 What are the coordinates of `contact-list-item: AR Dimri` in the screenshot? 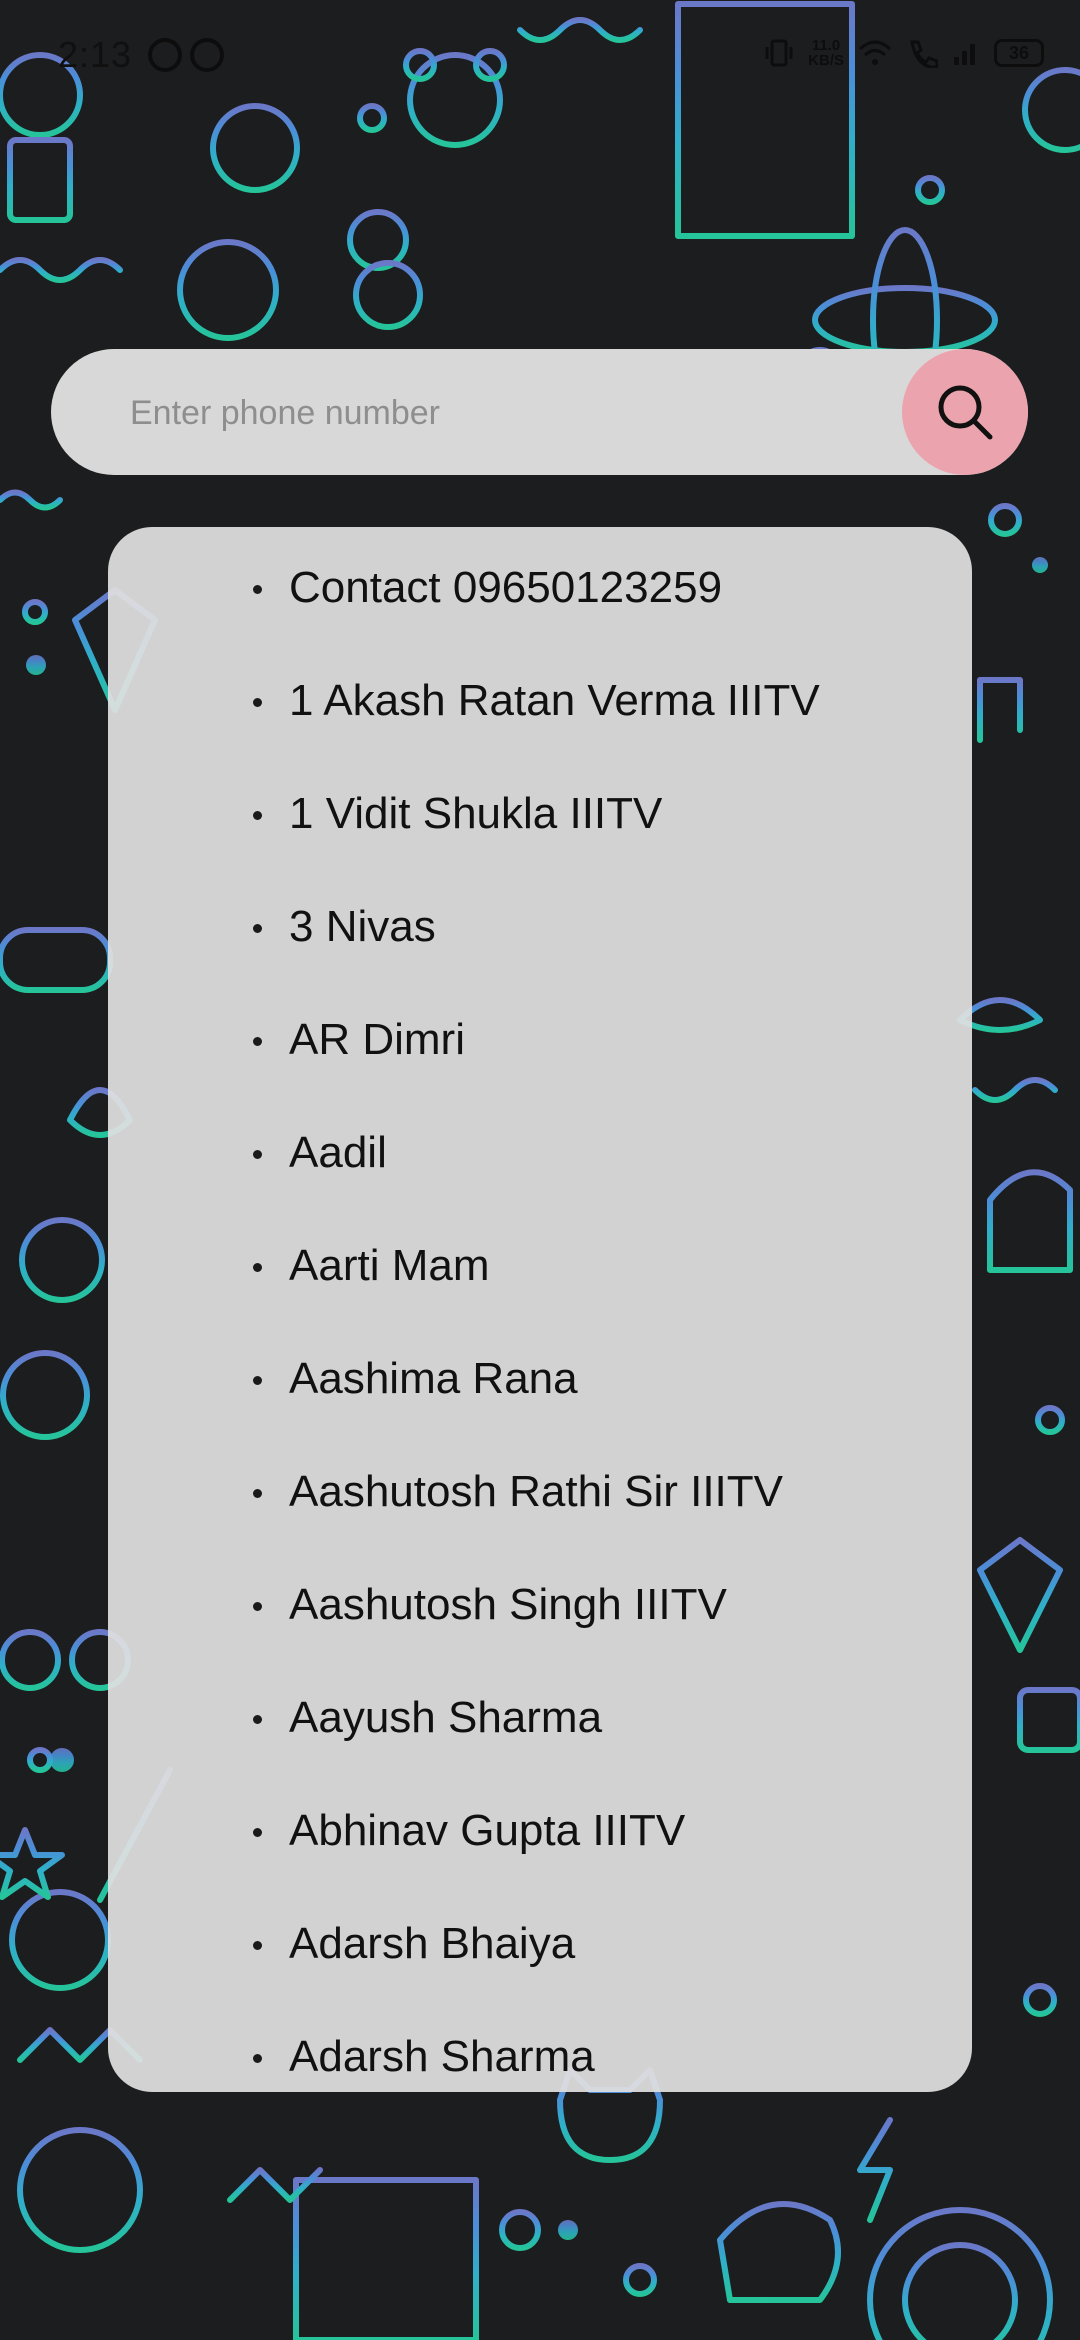 It's located at (540, 1071).